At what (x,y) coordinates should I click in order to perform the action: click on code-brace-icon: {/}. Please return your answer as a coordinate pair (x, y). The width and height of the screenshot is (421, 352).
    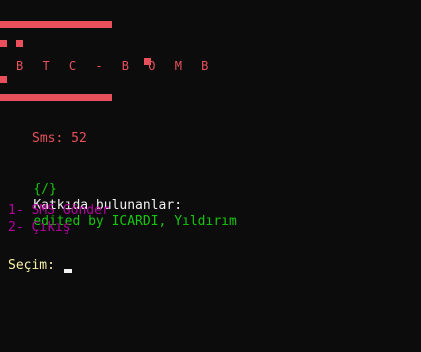
    Looking at the image, I should click on (45, 189).